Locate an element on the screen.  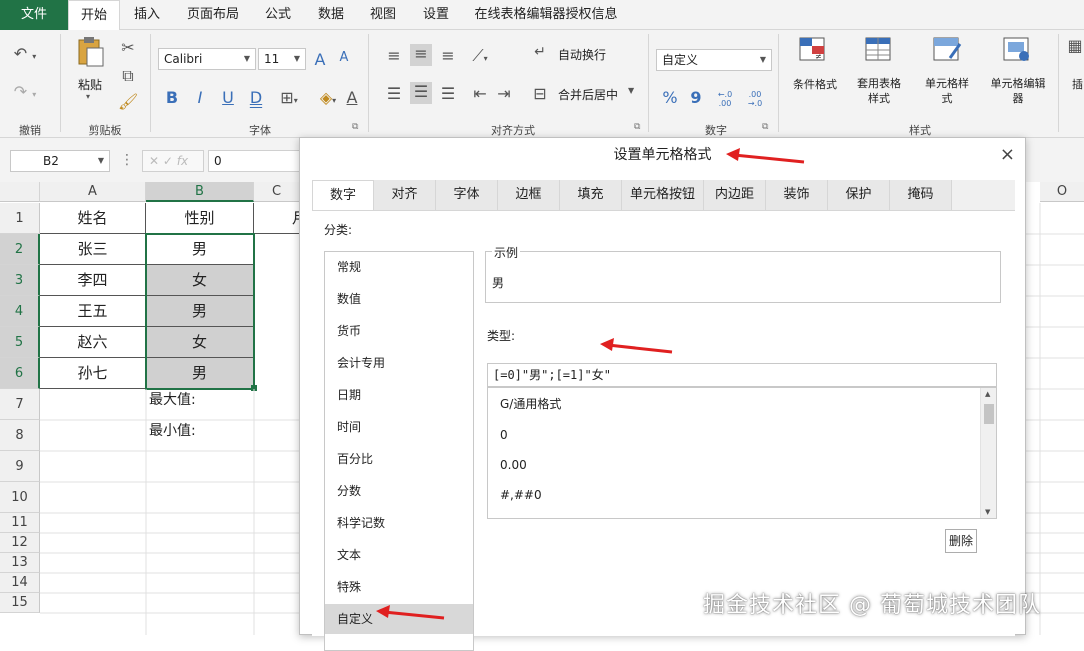
list-item: 货币 is located at coordinates (399, 331).